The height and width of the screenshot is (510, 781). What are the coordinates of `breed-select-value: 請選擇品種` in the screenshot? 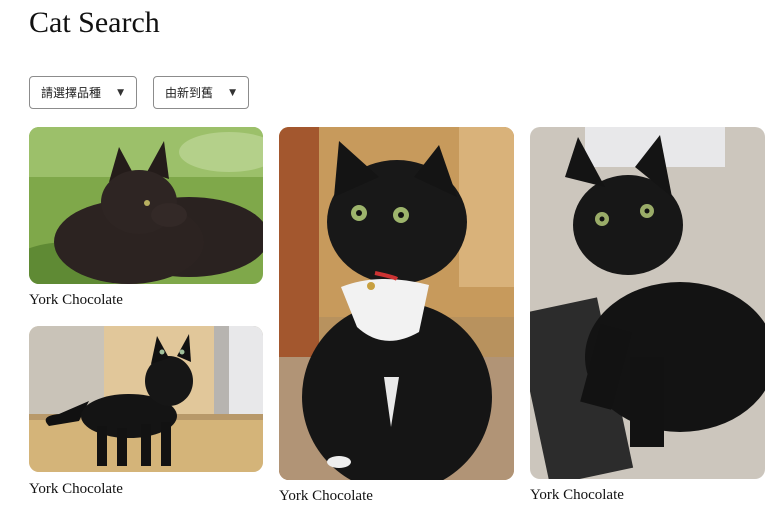 It's located at (71, 93).